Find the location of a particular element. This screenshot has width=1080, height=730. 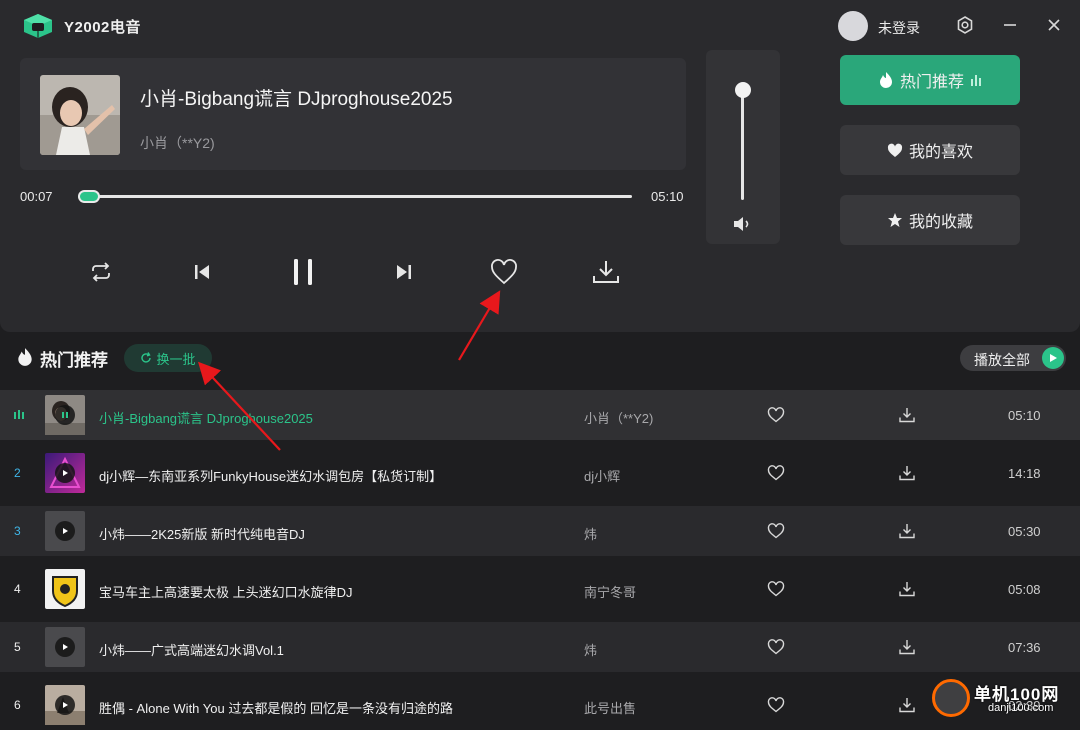

song-title: 小肖-Bigbang谎言 DJproghouse2025 is located at coordinates (296, 99).